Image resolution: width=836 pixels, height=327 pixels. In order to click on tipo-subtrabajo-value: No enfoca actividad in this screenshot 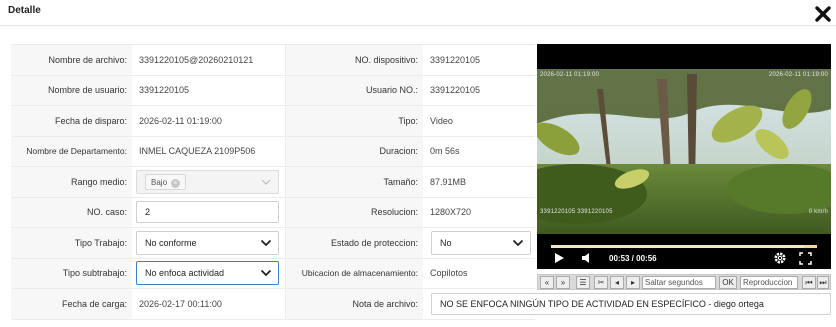, I will do `click(185, 273)`.